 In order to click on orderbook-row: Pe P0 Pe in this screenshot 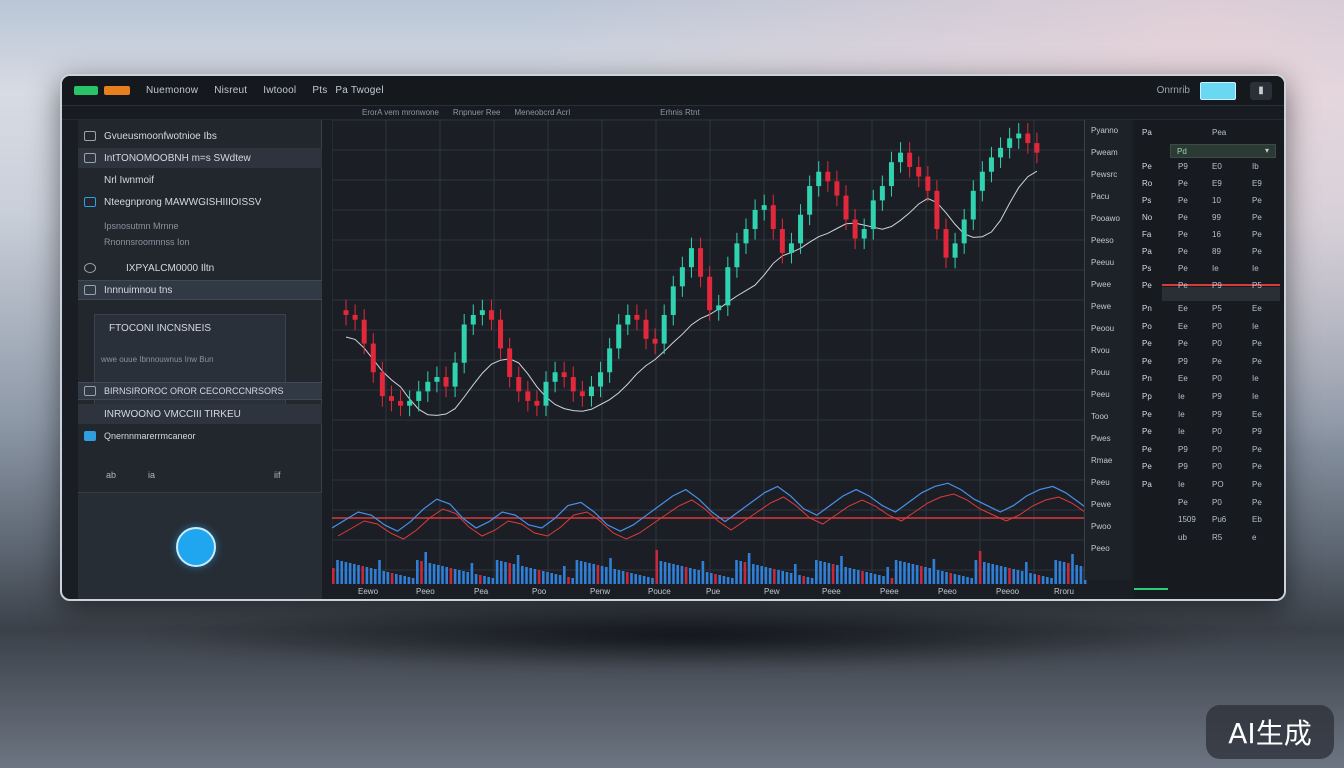, I will do `click(1209, 502)`.